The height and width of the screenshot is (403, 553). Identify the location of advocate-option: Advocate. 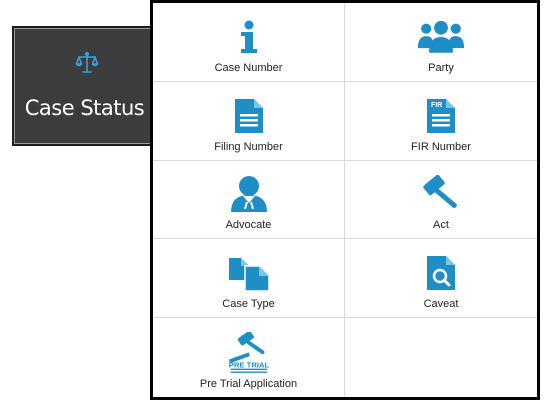
(249, 200).